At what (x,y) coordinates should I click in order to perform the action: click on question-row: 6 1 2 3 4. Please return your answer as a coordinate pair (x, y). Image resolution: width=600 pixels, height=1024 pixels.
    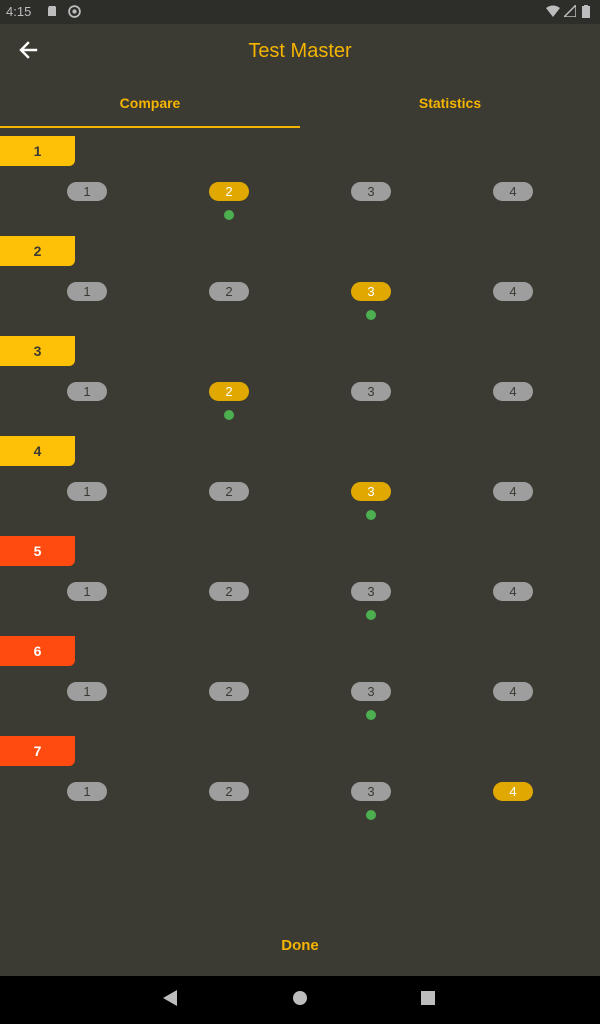
    Looking at the image, I should click on (300, 686).